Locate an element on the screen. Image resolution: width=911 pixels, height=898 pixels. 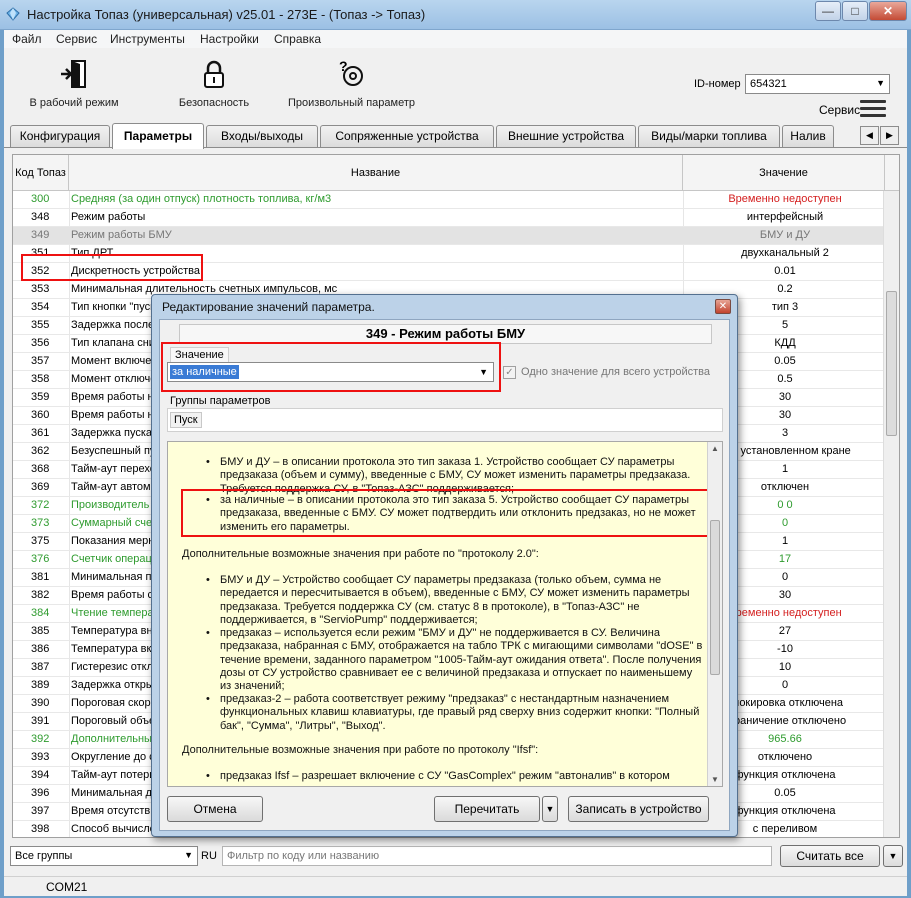
work-mode-button: В рабочий режим is located at coordinates (74, 83).